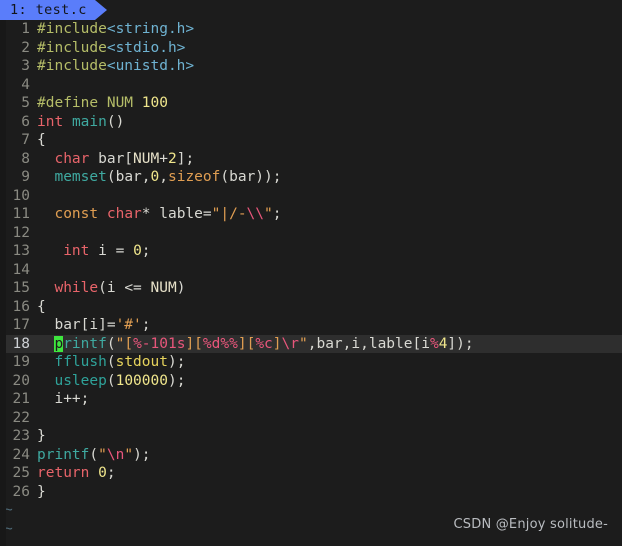 Image resolution: width=622 pixels, height=546 pixels. Describe the element at coordinates (311, 381) in the screenshot. I see `code-line: 20 usleep(100000);` at that location.